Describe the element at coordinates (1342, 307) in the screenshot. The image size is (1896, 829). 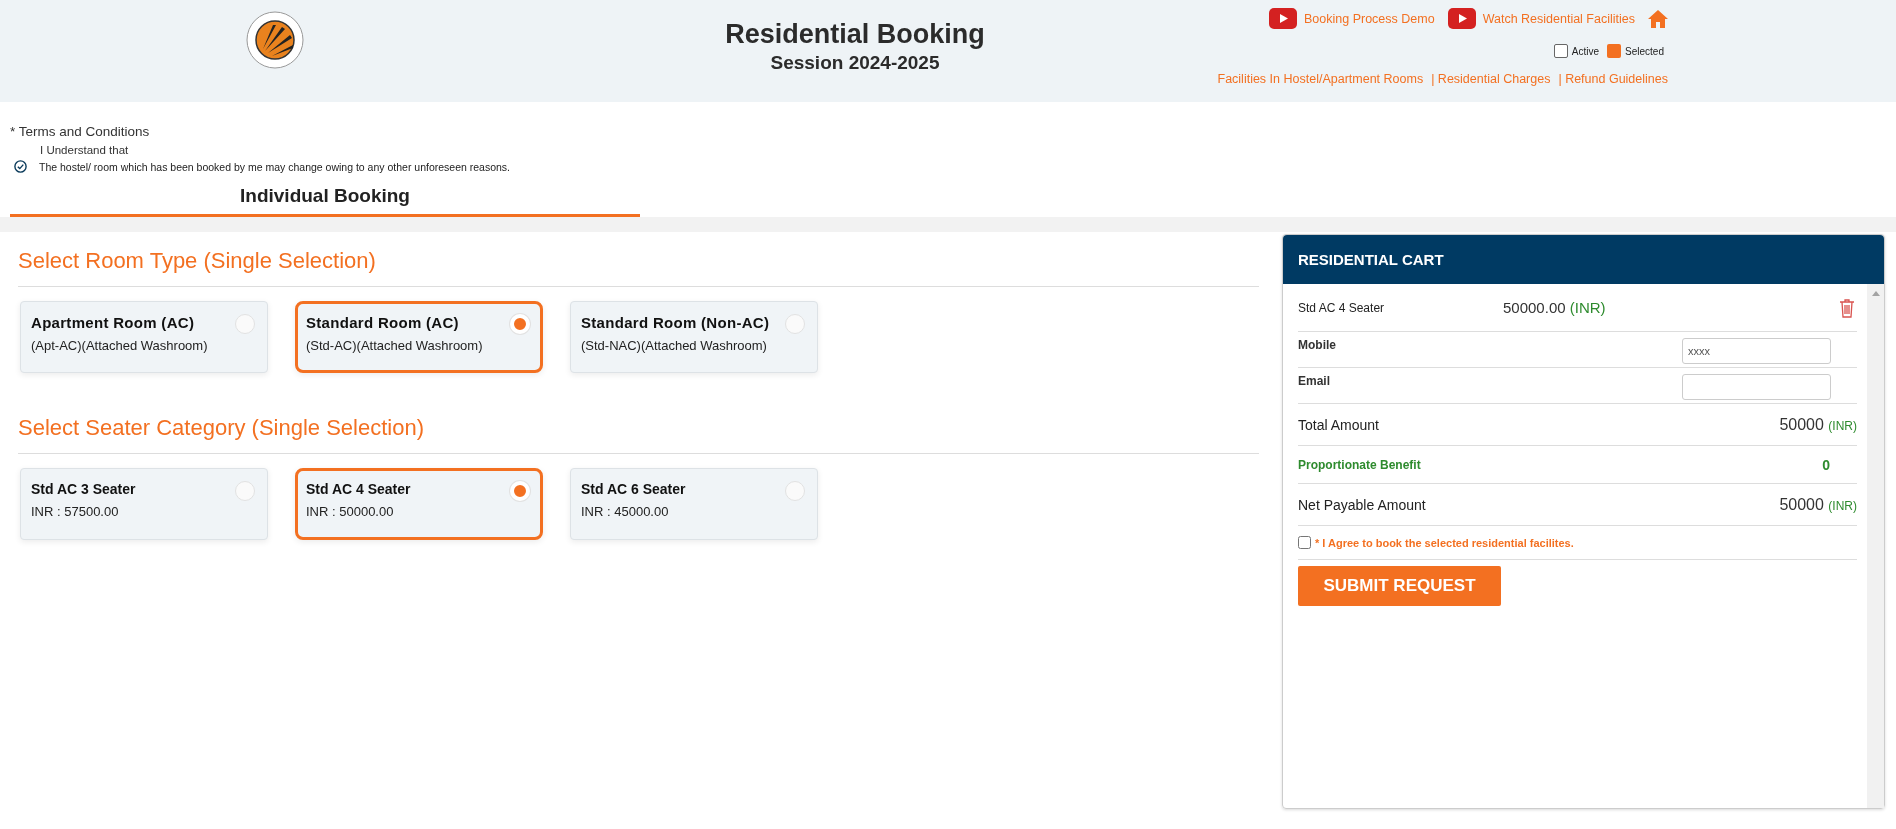
I see `item-name: Std AC 4 Seater` at that location.